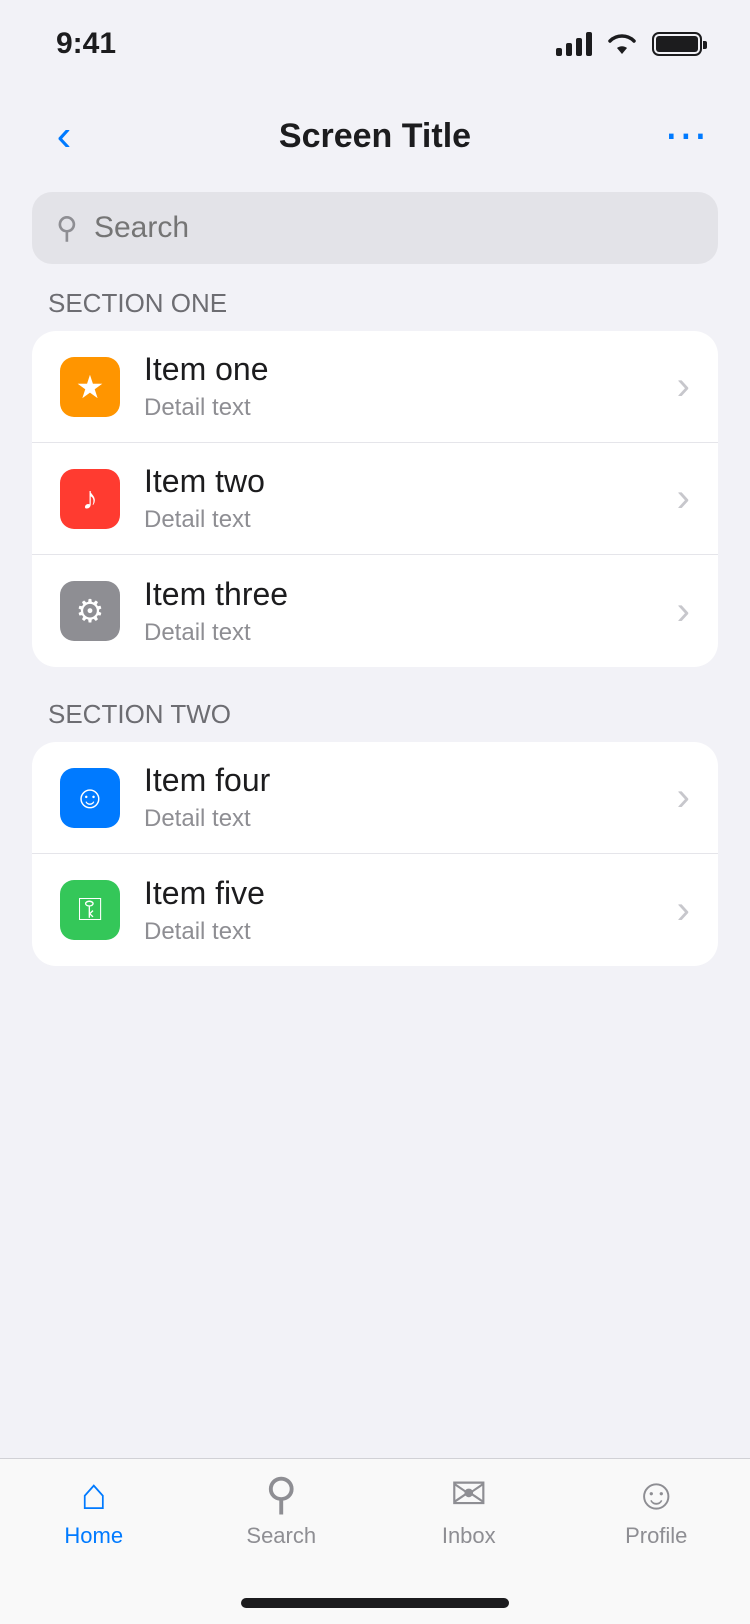 This screenshot has height=1624, width=750. What do you see at coordinates (468, 1535) in the screenshot?
I see `tab-label: Inbox` at bounding box center [468, 1535].